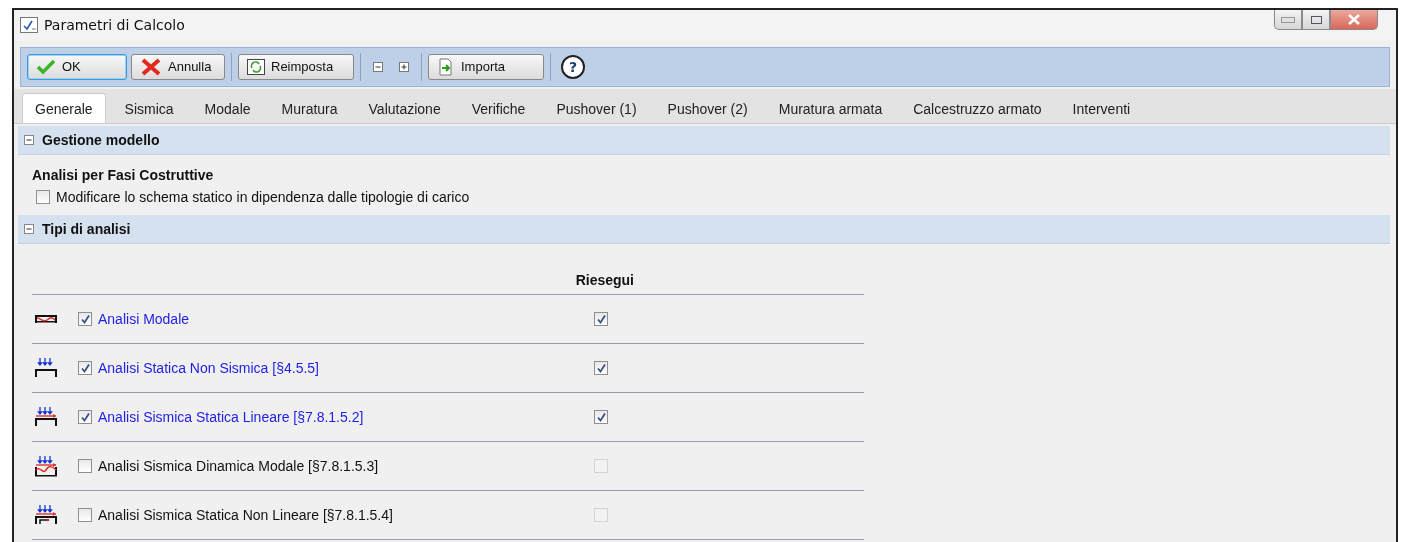 The image size is (1411, 542). I want to click on tab: Generale, so click(64, 108).